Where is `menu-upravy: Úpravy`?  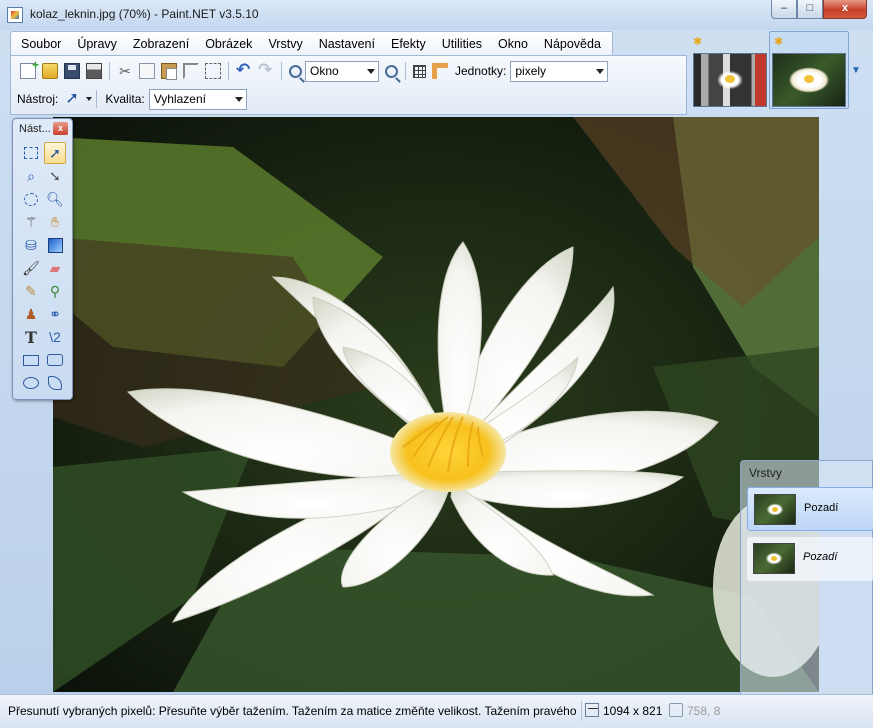
menu-upravy: Úpravy is located at coordinates (97, 44).